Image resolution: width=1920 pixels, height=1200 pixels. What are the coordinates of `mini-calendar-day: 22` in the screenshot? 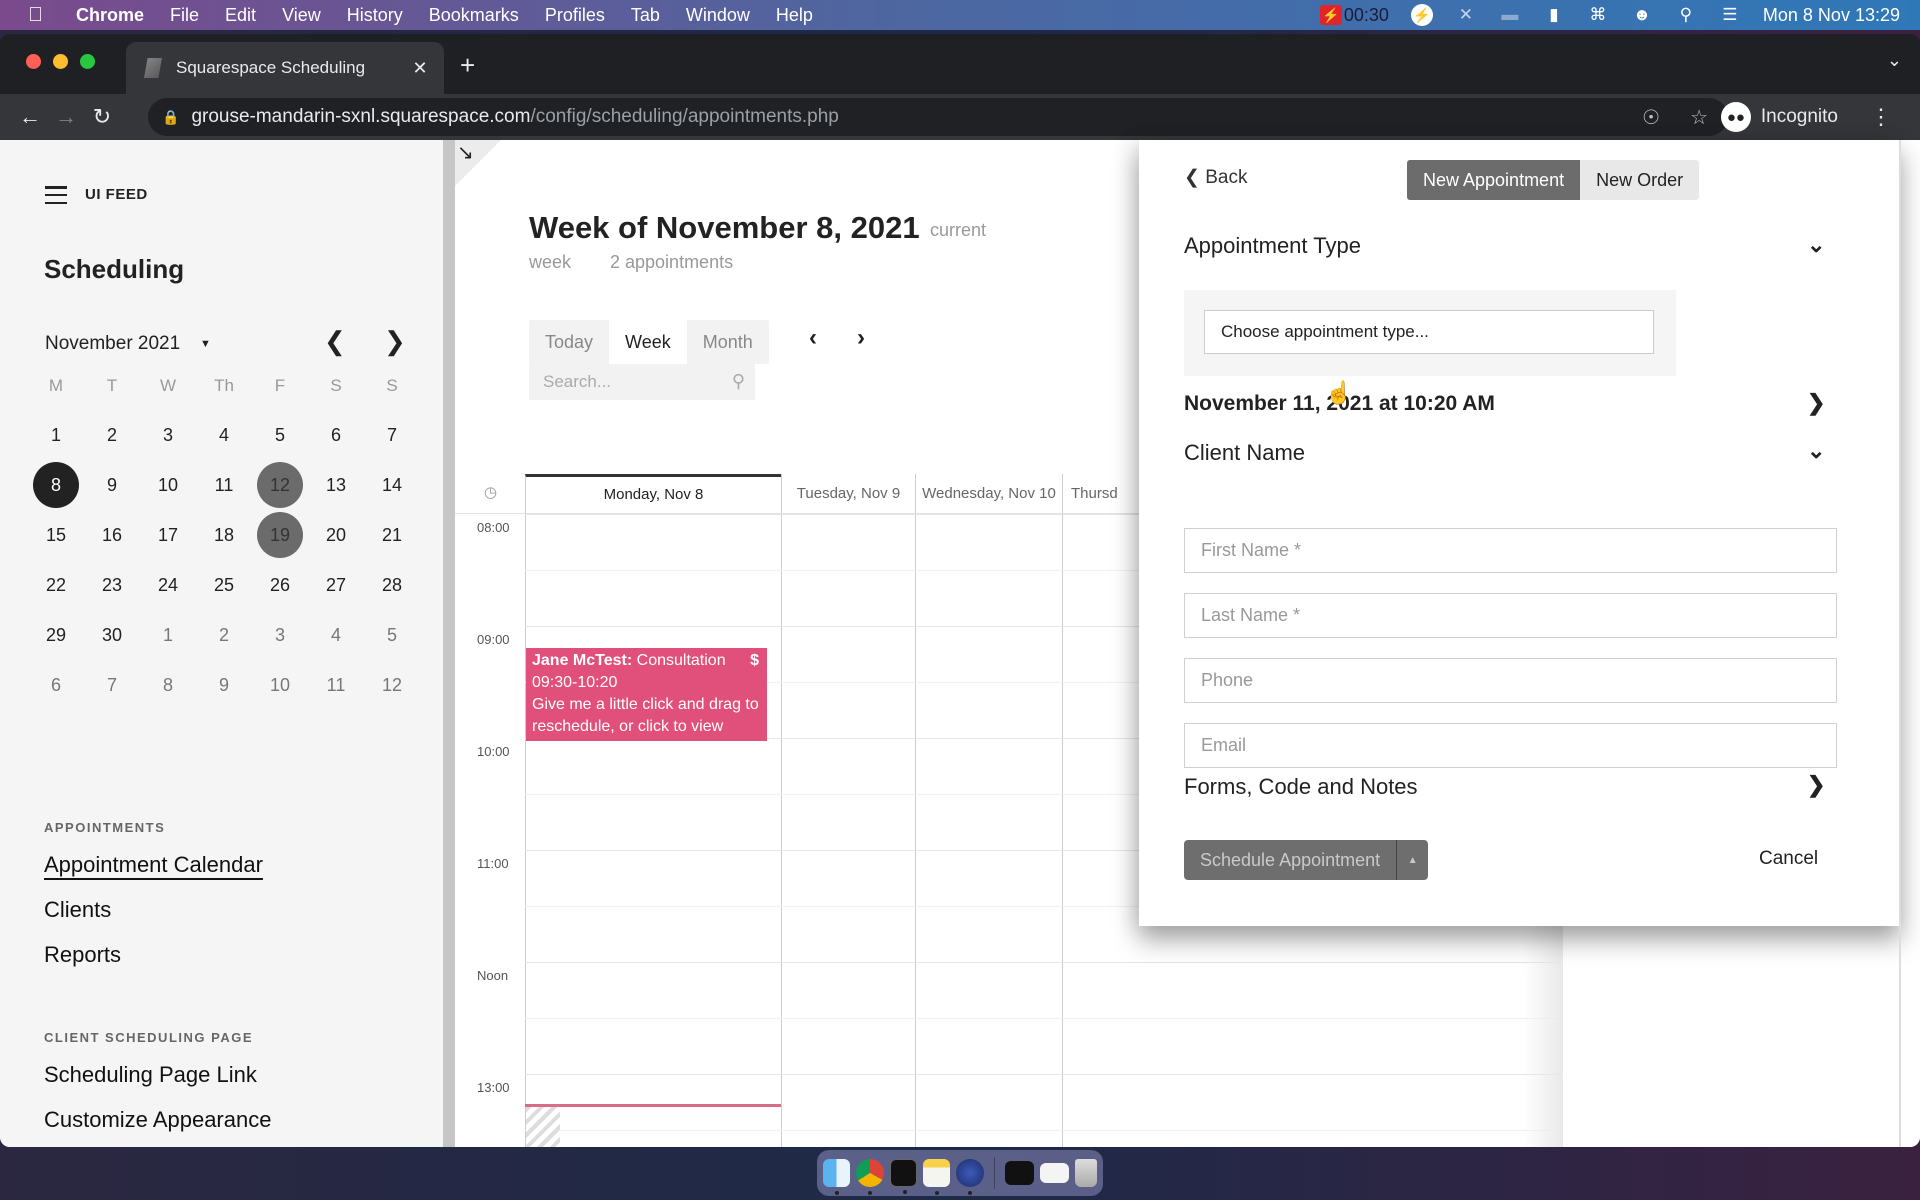 It's located at (56, 585).